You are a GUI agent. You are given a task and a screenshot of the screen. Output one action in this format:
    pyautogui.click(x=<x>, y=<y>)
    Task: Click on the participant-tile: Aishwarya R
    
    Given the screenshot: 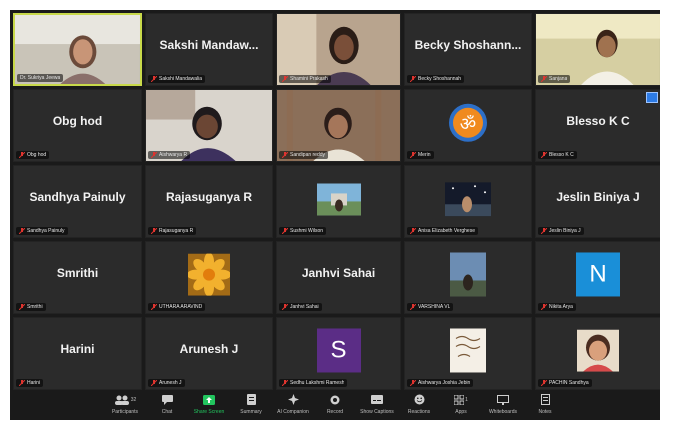 What is the action you would take?
    pyautogui.click(x=209, y=125)
    